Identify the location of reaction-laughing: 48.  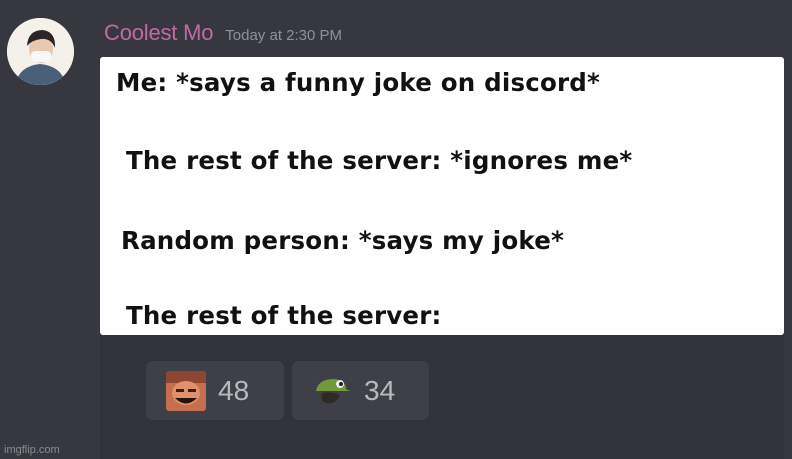
(215, 390).